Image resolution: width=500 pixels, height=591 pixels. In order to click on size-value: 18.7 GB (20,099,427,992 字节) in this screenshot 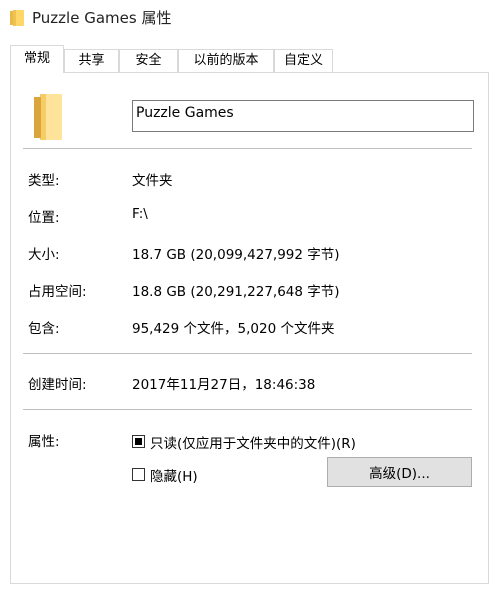, I will do `click(236, 255)`.